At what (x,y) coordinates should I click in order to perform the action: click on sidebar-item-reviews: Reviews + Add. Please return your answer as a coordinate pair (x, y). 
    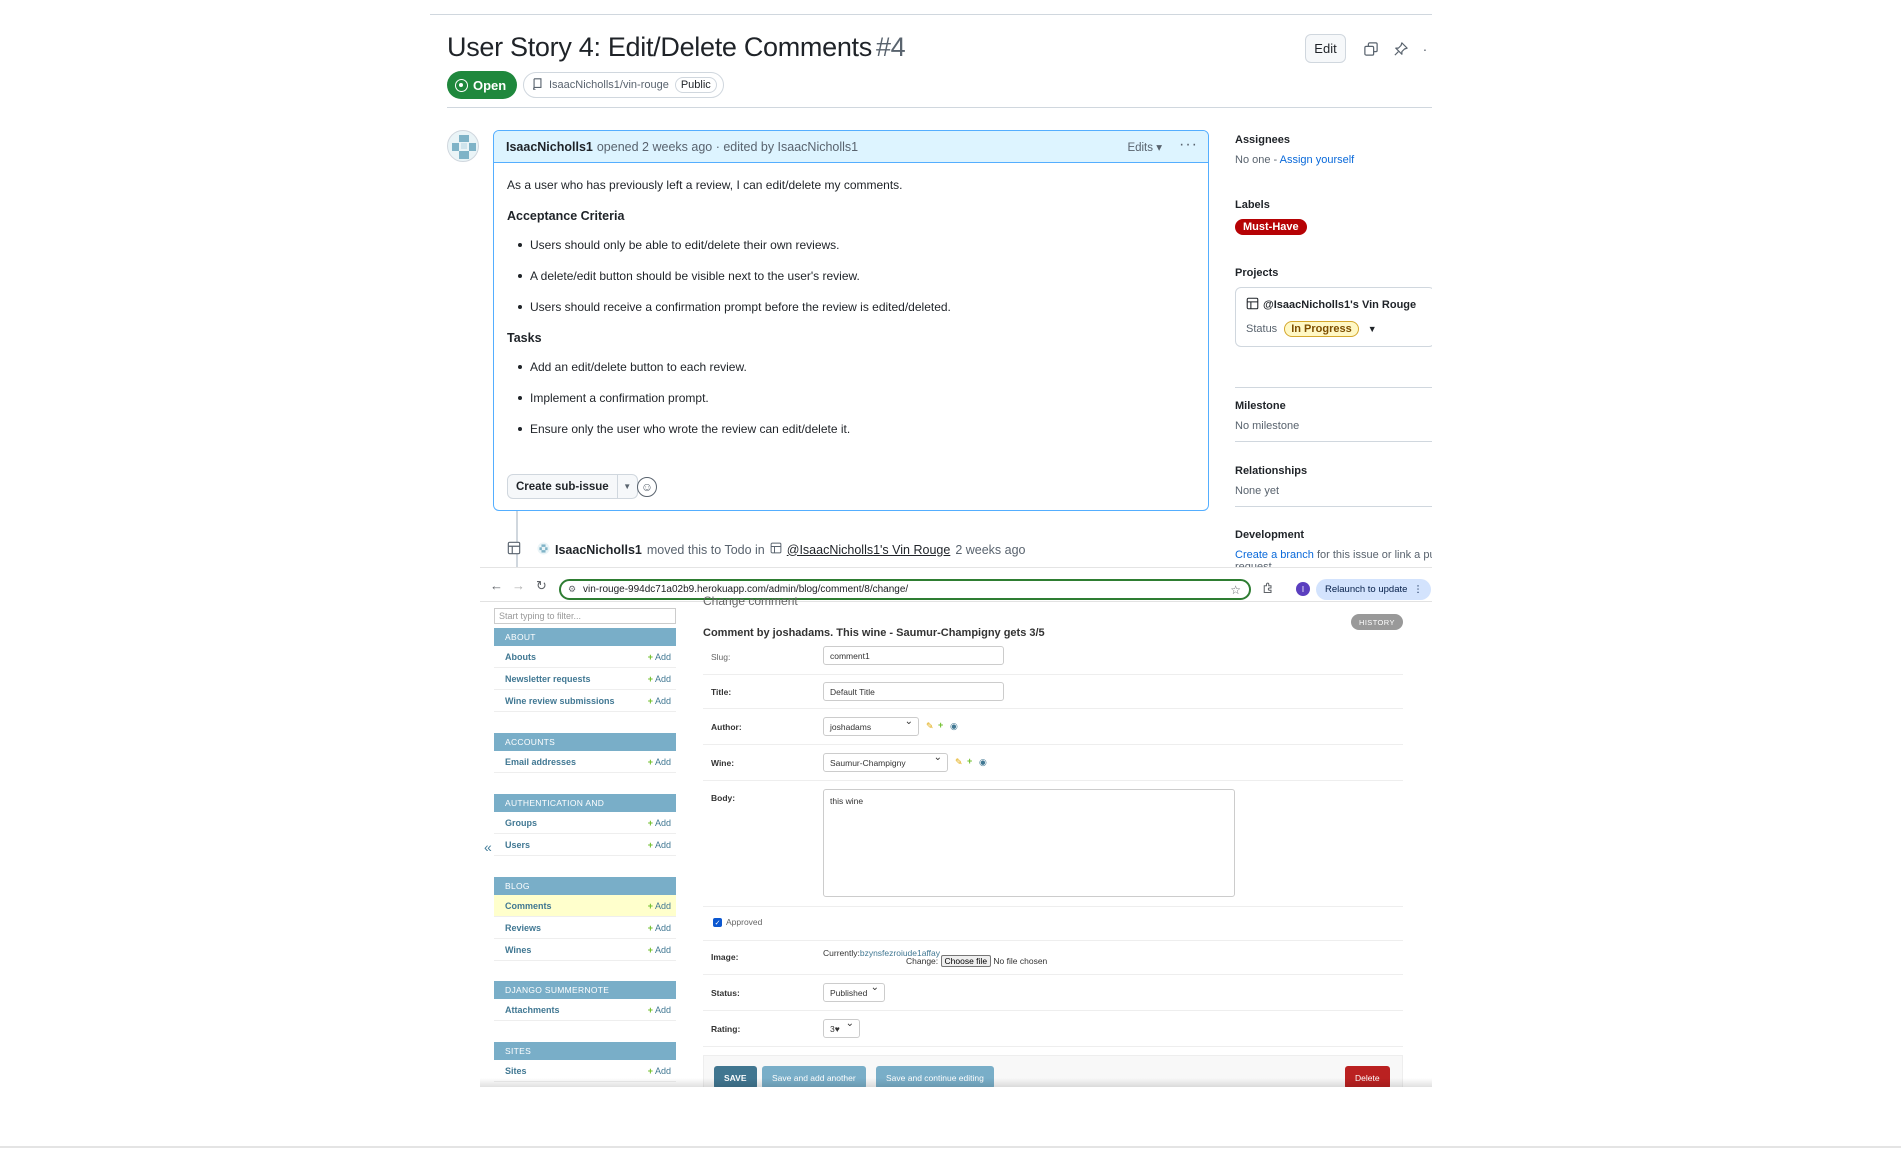
    Looking at the image, I should click on (585, 928).